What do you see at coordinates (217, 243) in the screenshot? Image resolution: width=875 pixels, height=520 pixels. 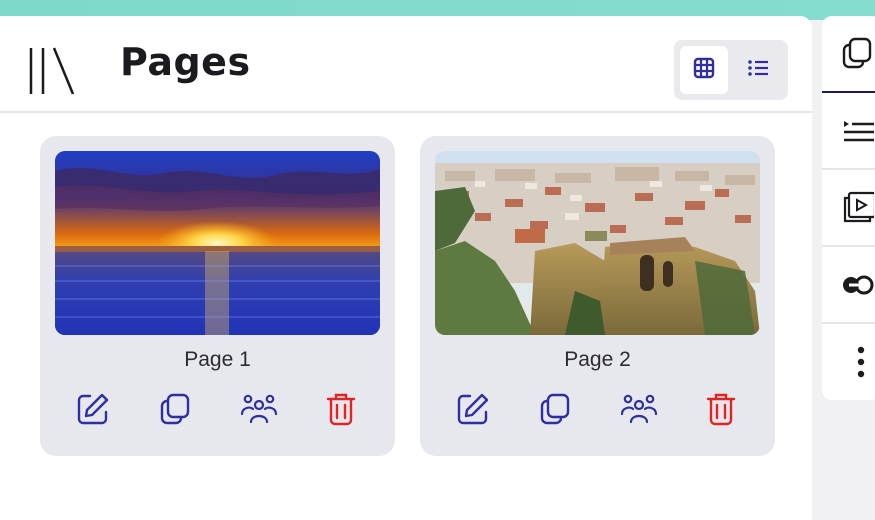 I see `page-thumbnail-sunset` at bounding box center [217, 243].